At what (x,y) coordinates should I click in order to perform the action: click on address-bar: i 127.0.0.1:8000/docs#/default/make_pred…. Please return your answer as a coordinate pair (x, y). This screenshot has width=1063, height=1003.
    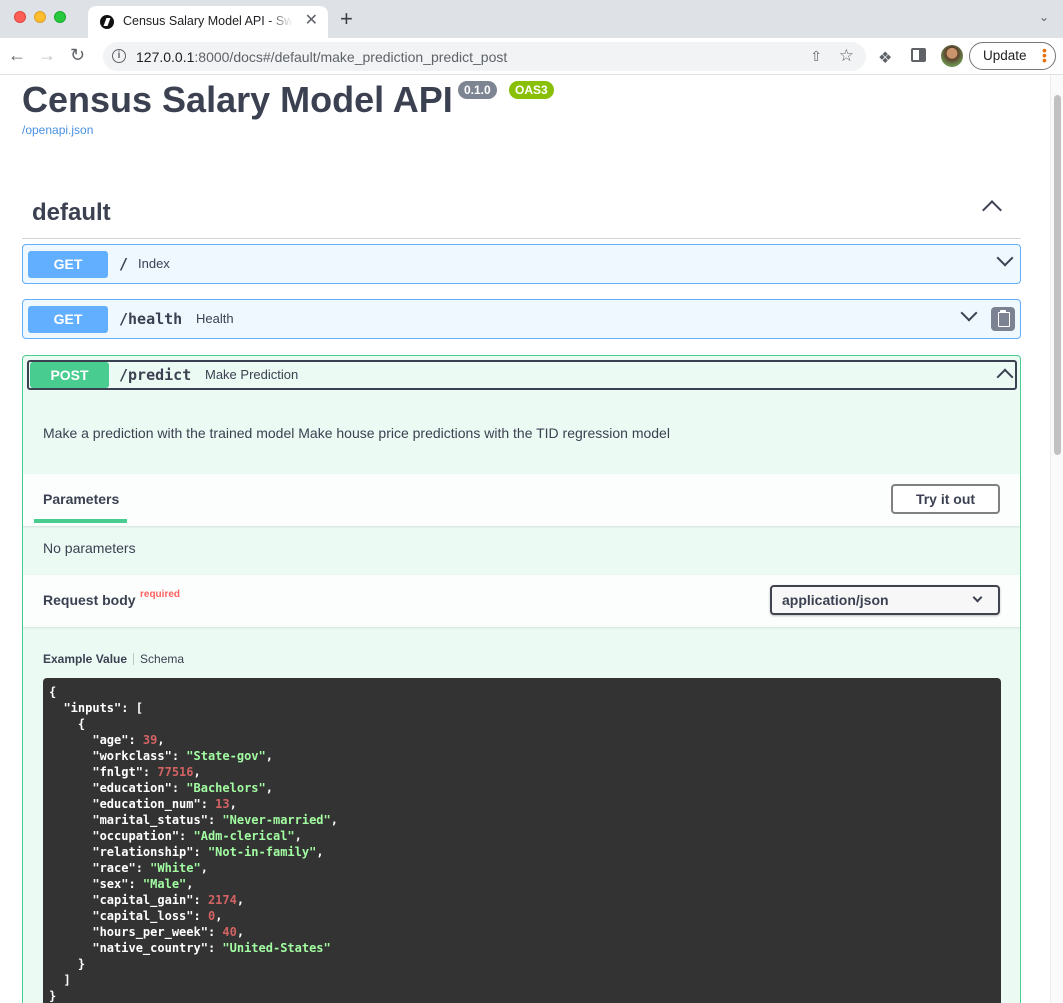
    Looking at the image, I should click on (484, 56).